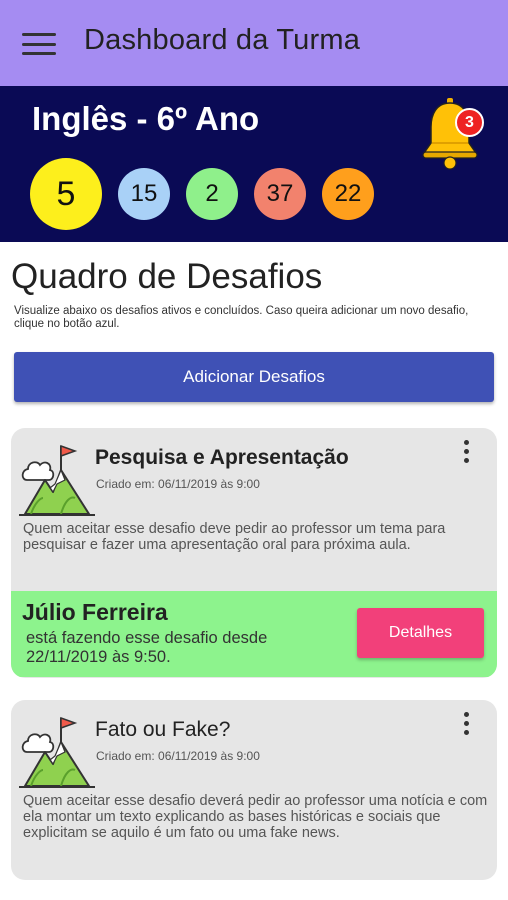 The height and width of the screenshot is (900, 508). Describe the element at coordinates (163, 729) in the screenshot. I see `challenge-title: Fato ou Fake?` at that location.